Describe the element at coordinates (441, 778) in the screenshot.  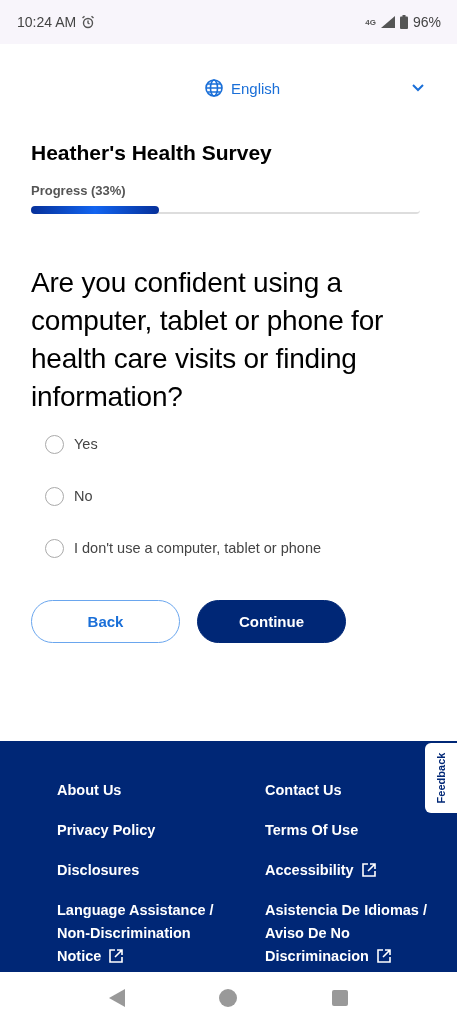
I see `feedback-tab: Feedback` at that location.